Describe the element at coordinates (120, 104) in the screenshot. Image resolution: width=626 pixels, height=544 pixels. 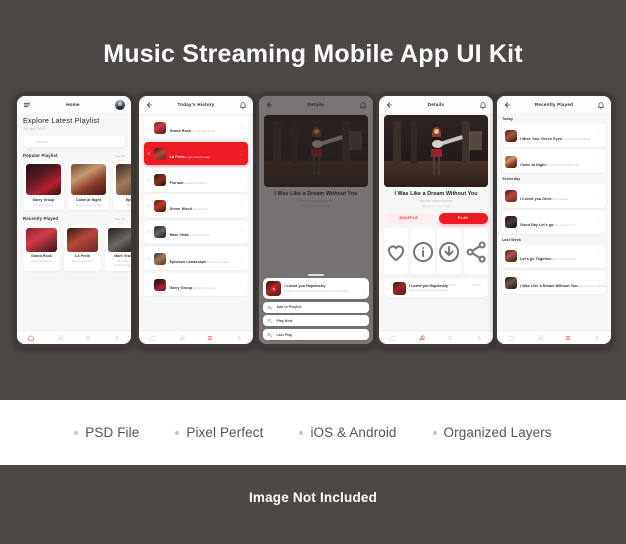
I see `avatar` at that location.